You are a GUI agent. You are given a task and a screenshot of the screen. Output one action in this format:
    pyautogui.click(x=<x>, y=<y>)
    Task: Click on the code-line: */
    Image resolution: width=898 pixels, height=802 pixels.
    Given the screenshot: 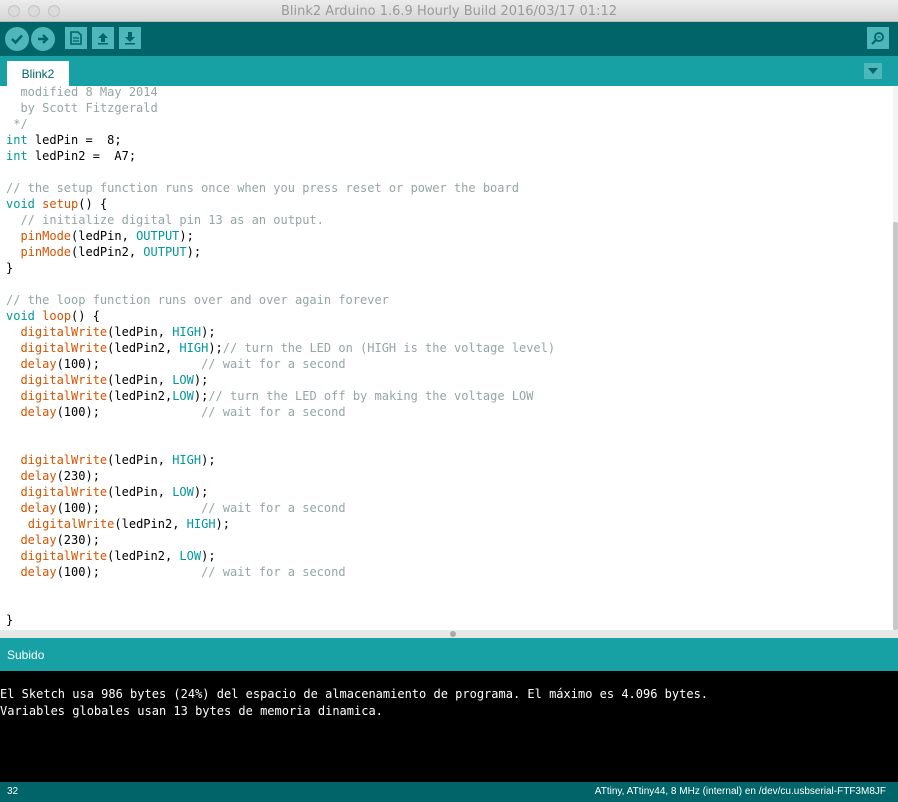 What is the action you would take?
    pyautogui.click(x=280, y=124)
    